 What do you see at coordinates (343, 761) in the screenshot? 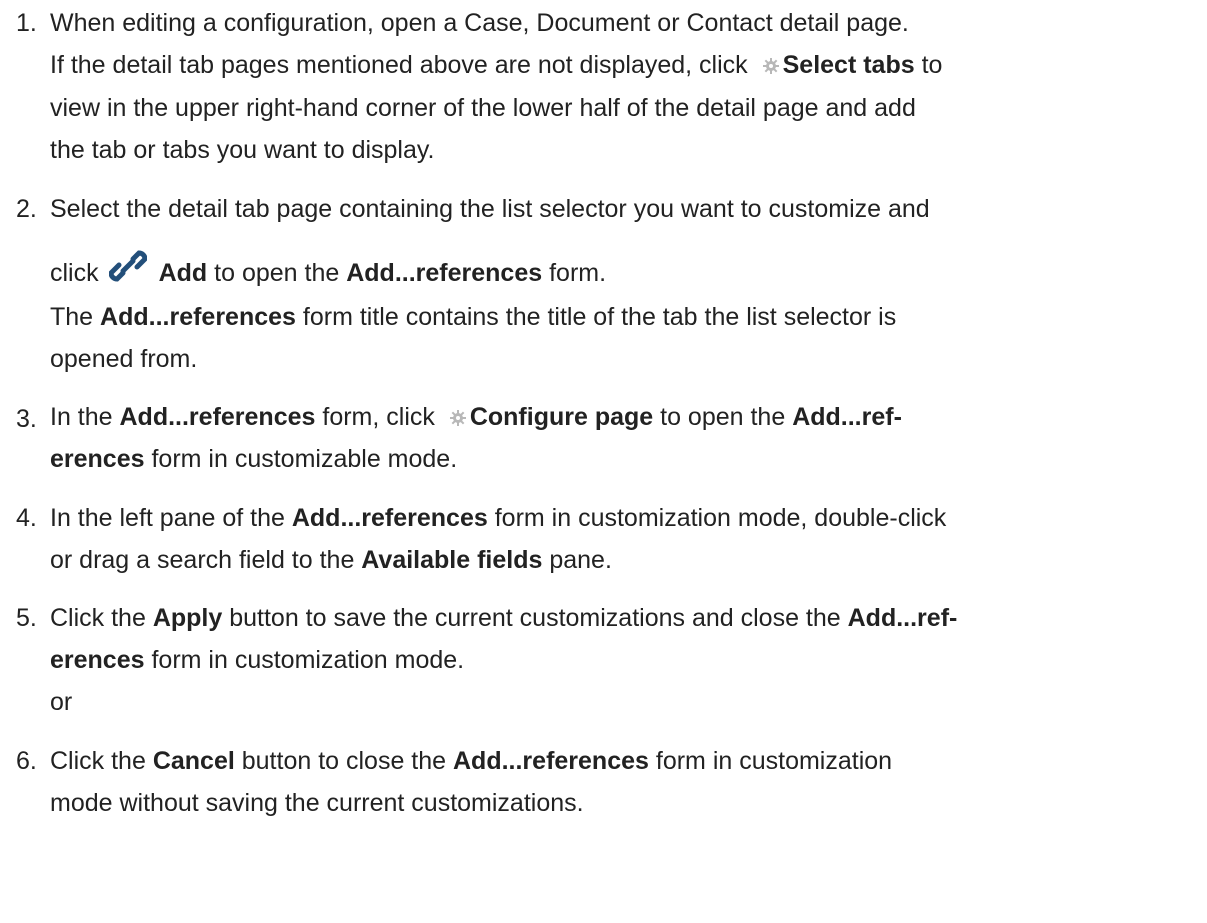
I see `text-run: button to close the` at bounding box center [343, 761].